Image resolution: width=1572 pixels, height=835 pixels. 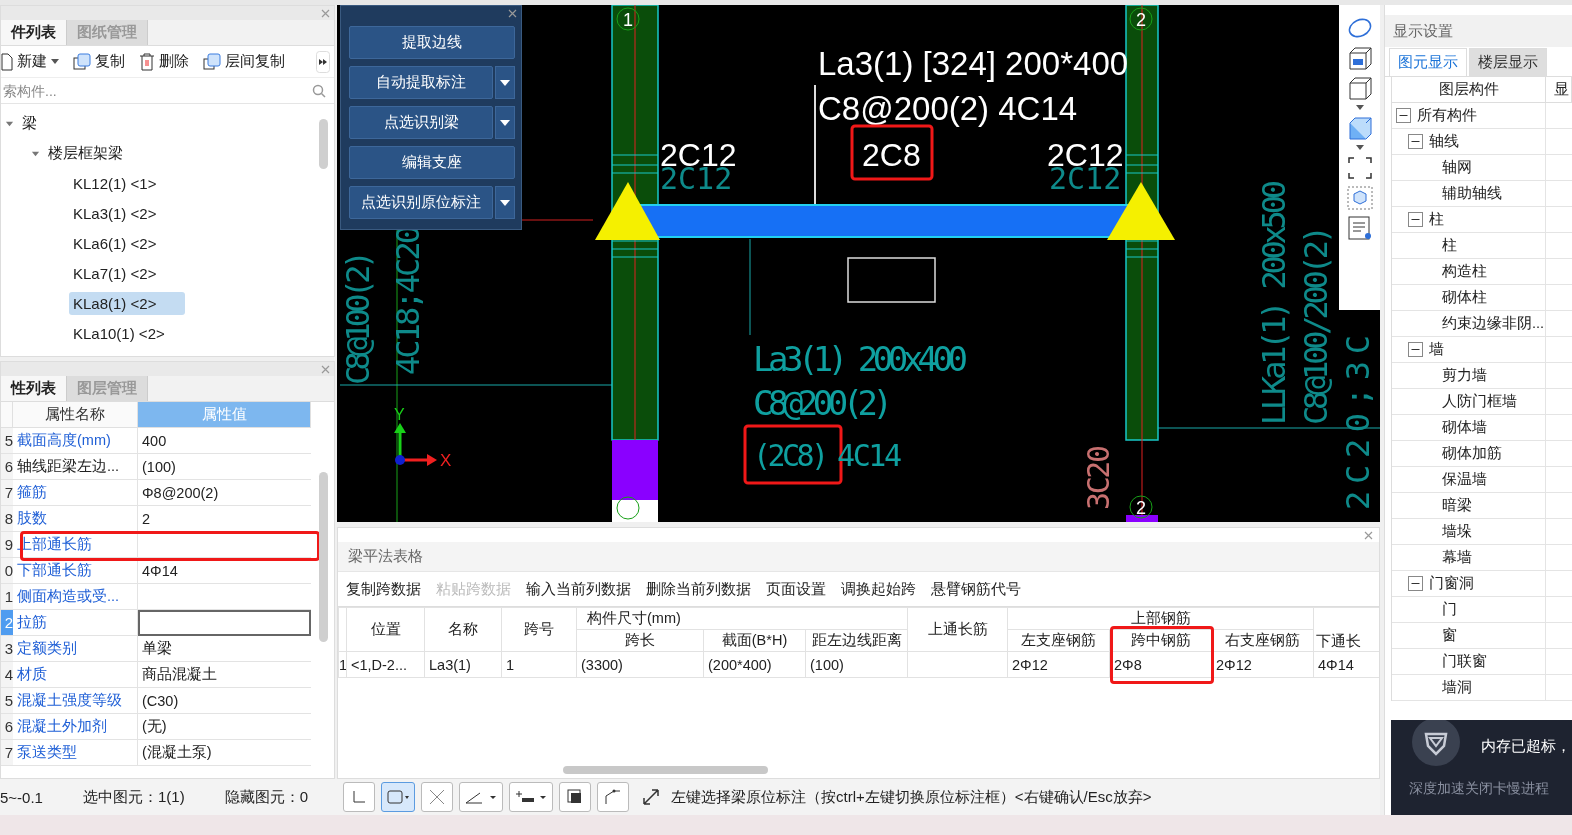 What do you see at coordinates (30, 61) in the screenshot?
I see `toolbar-button: 新建` at bounding box center [30, 61].